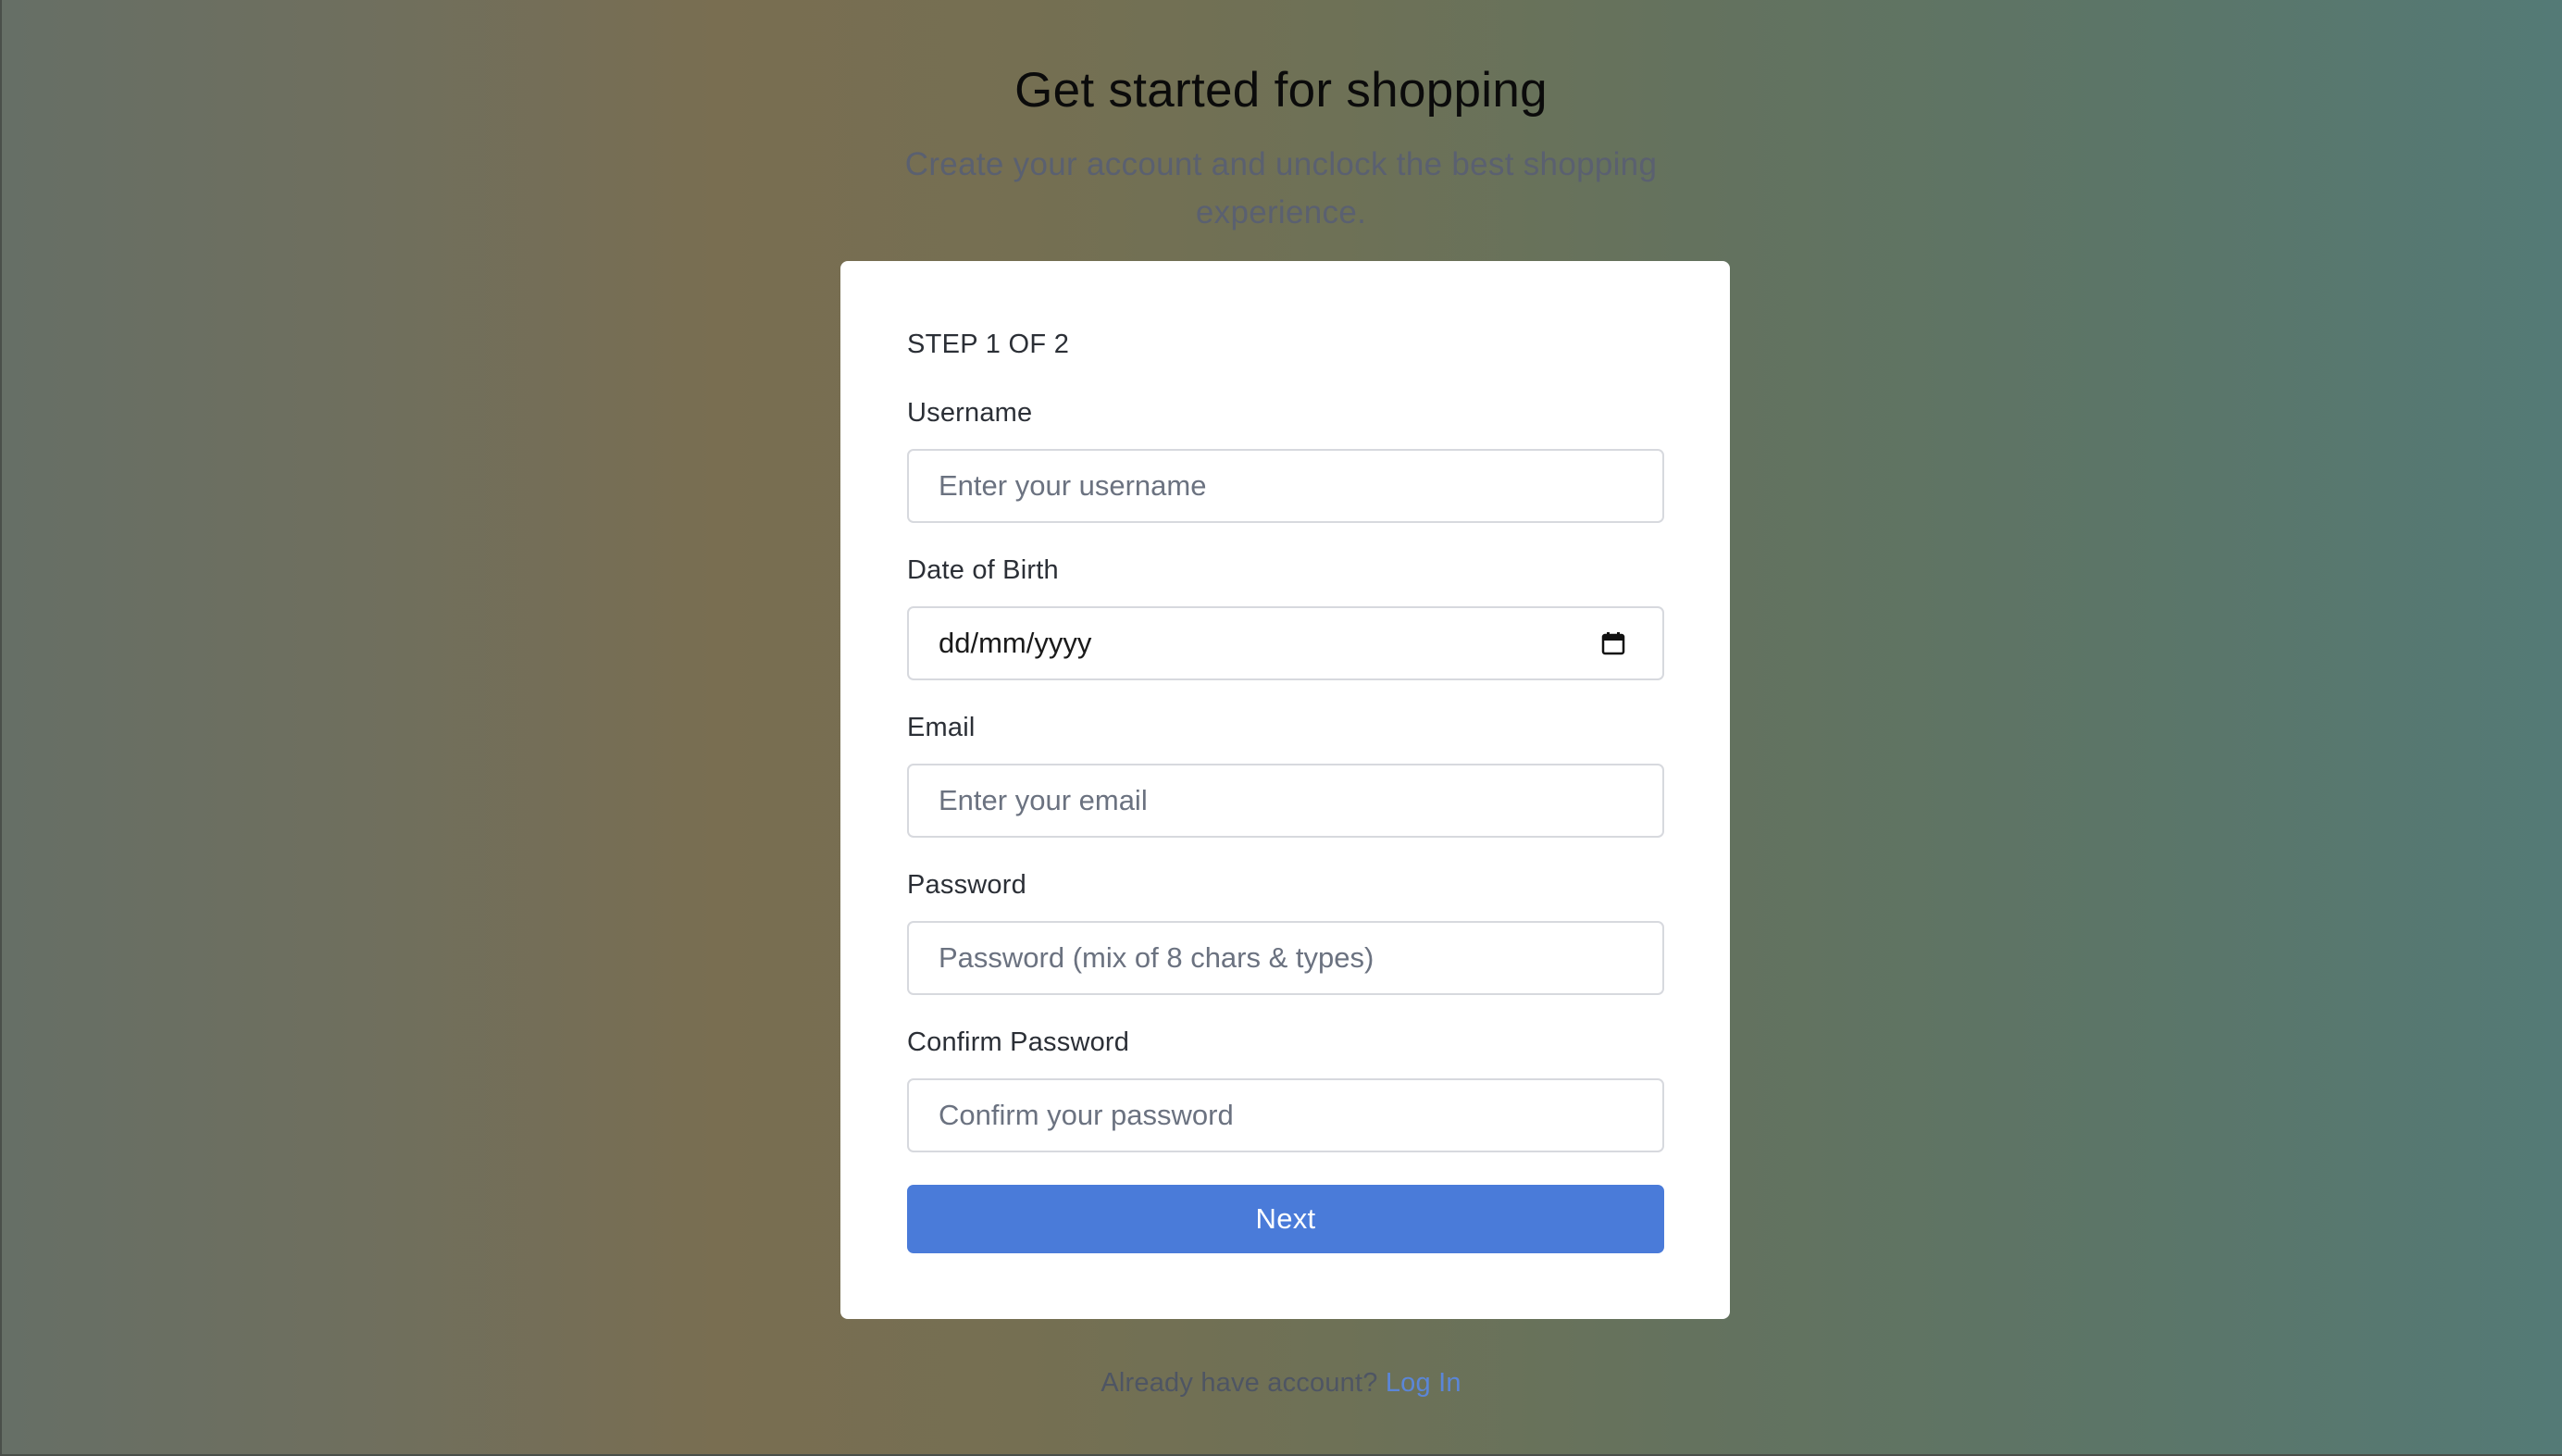 This screenshot has width=2562, height=1456. What do you see at coordinates (1156, 957) in the screenshot?
I see `password-placeholder: Password (mix of 8 chars & types)` at bounding box center [1156, 957].